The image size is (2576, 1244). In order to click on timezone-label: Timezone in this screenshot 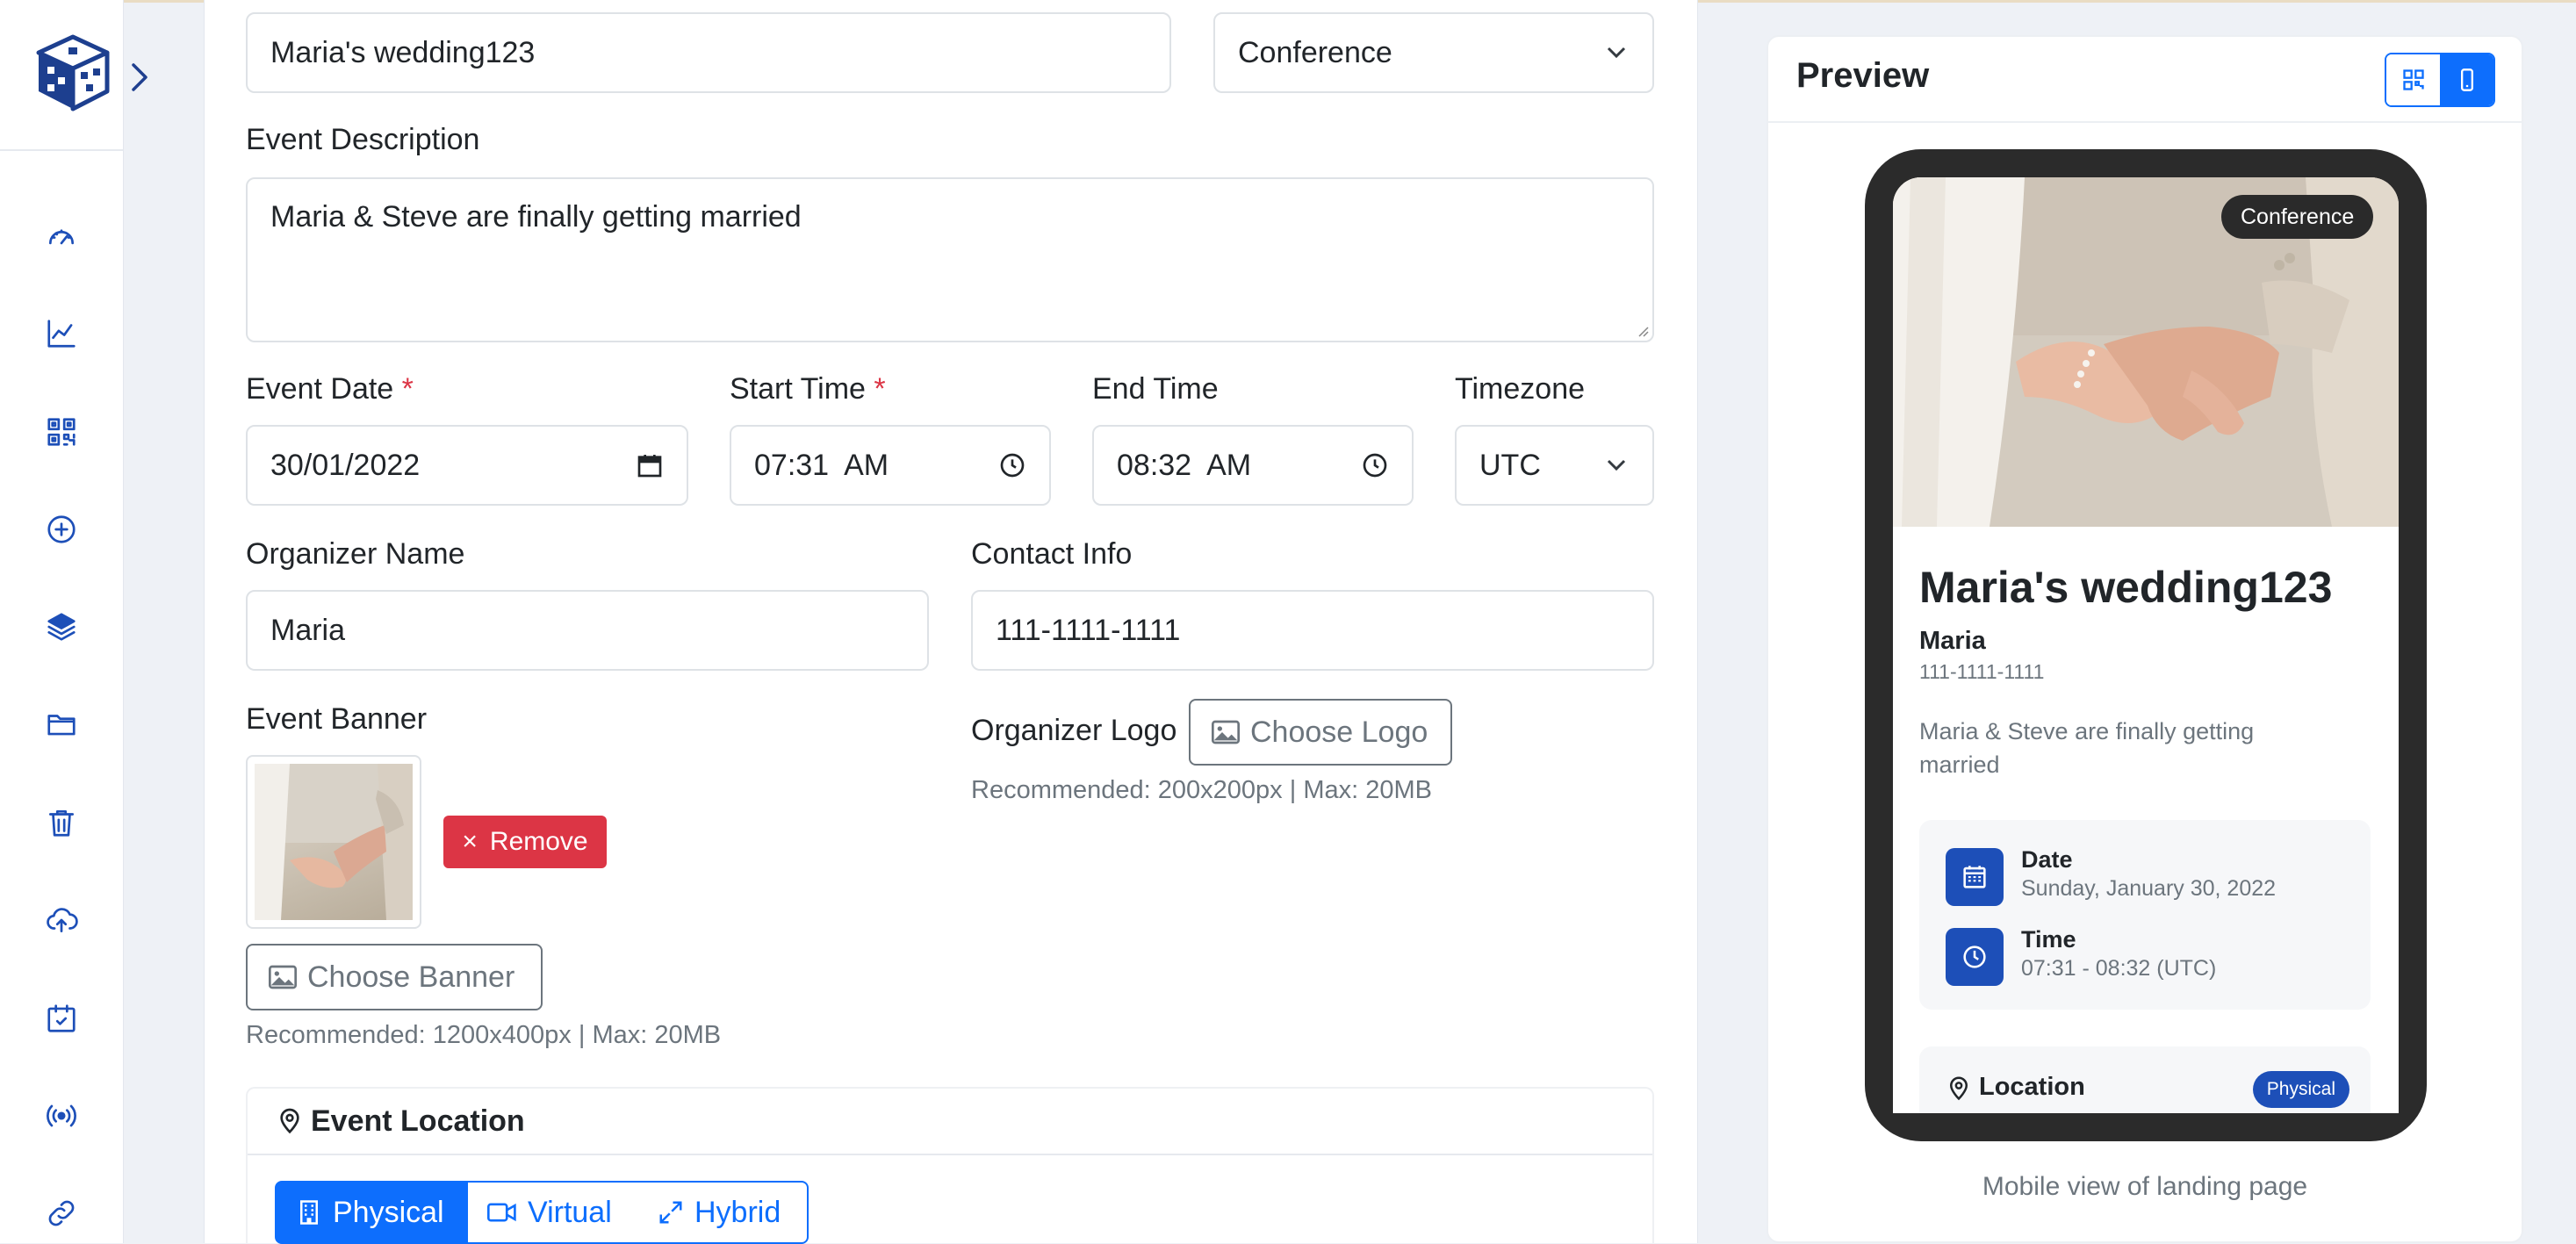, I will do `click(1520, 389)`.